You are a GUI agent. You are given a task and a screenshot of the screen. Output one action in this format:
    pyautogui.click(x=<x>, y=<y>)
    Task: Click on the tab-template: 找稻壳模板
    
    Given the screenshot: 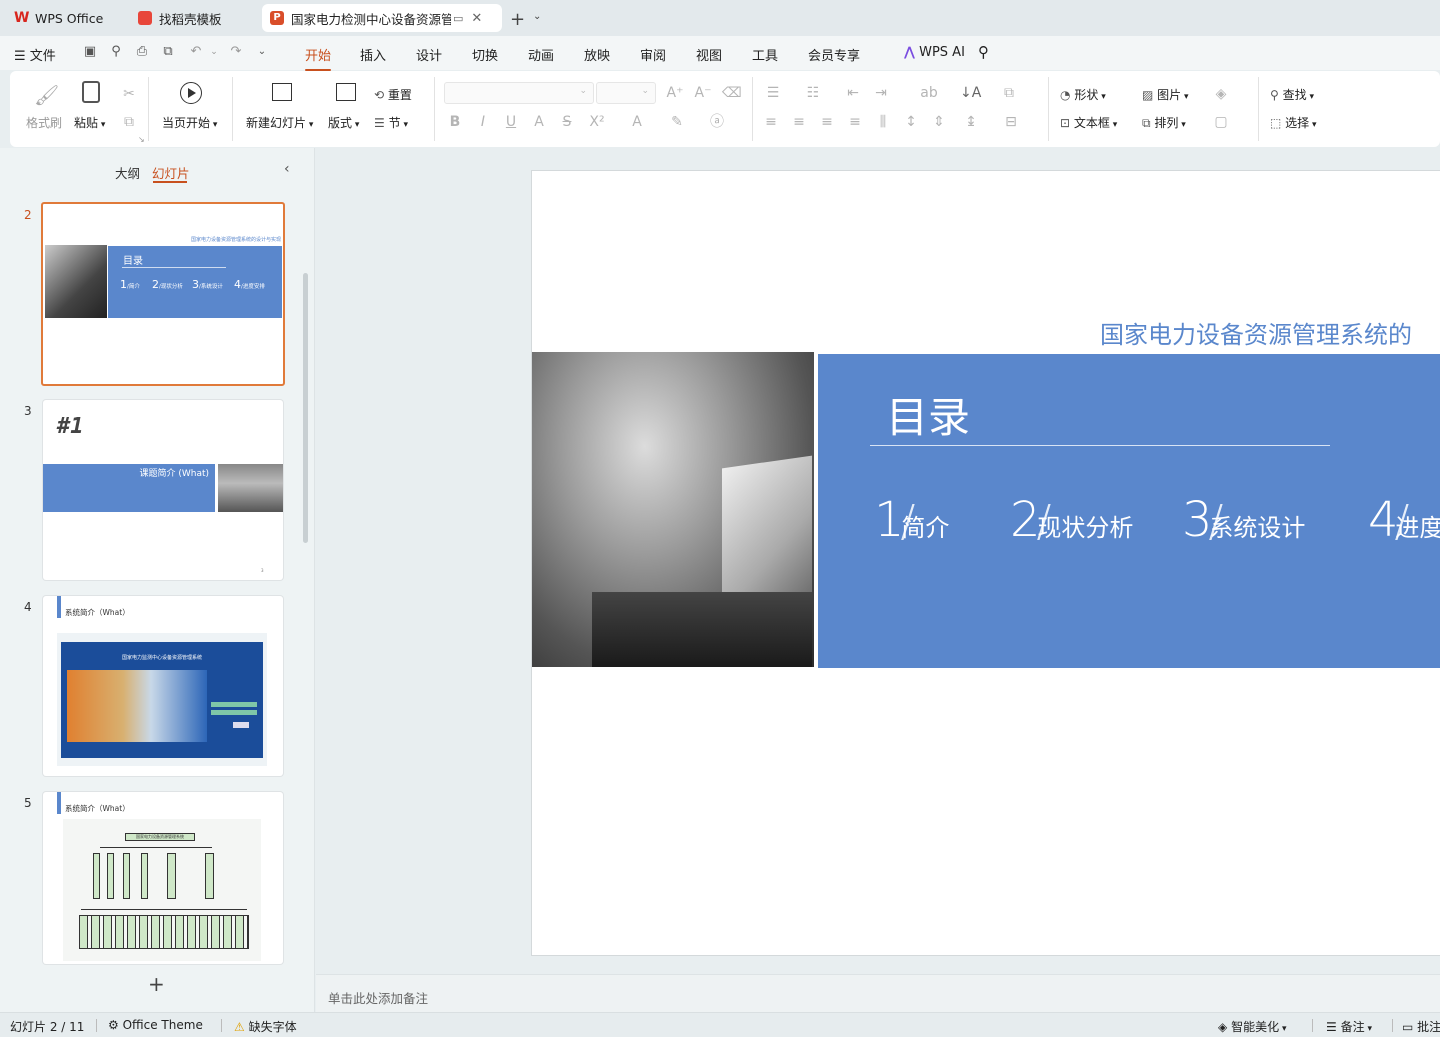 What is the action you would take?
    pyautogui.click(x=193, y=18)
    